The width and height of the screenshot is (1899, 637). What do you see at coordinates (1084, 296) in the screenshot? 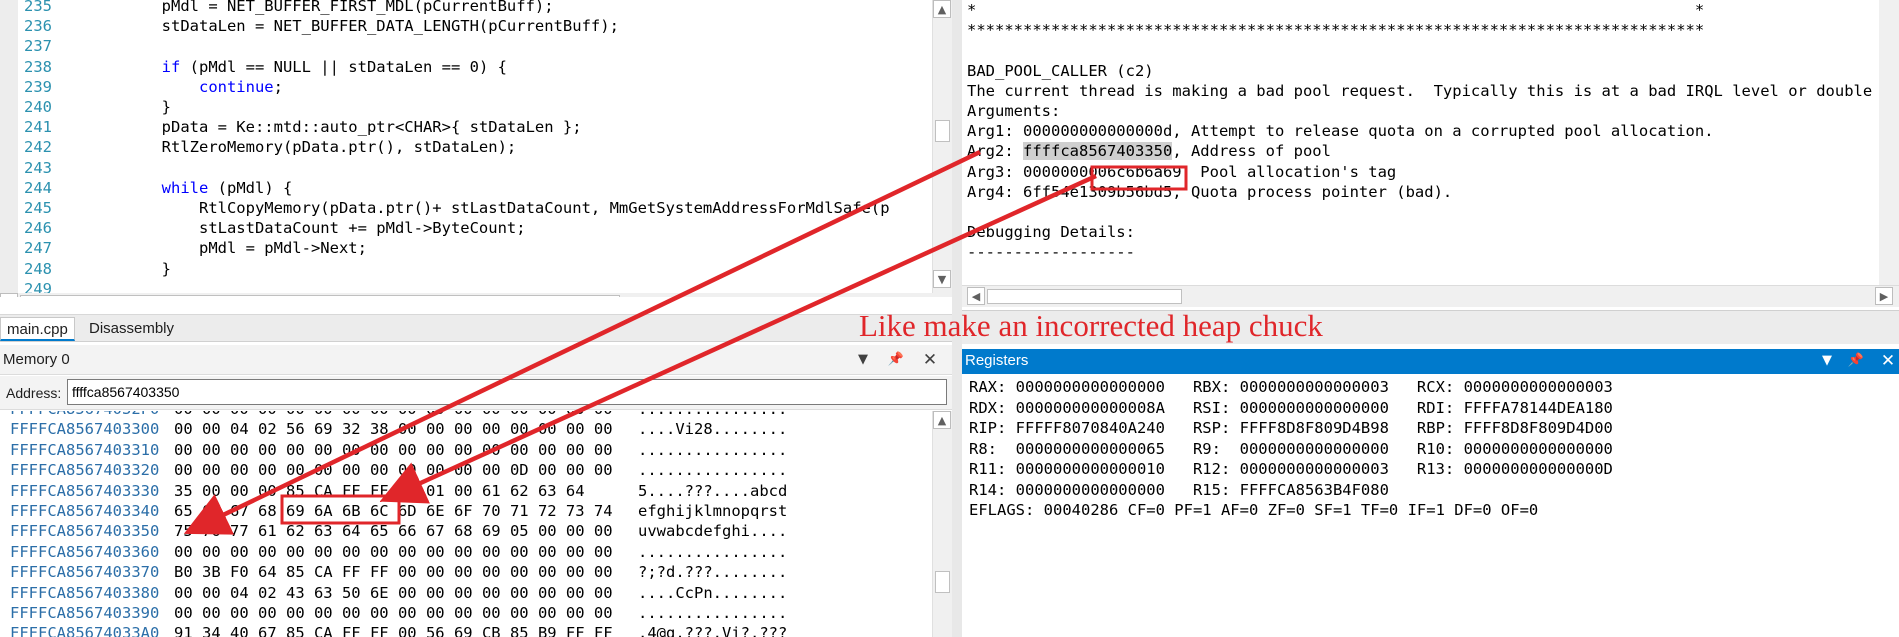
I see `output-hscroll-thumb` at bounding box center [1084, 296].